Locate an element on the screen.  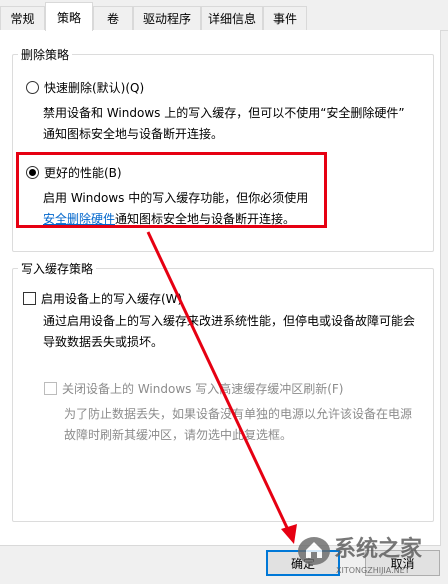
tab-strip: 常规 策略 卷 驱动程序 详细信息 事件 is located at coordinates (224, 15).